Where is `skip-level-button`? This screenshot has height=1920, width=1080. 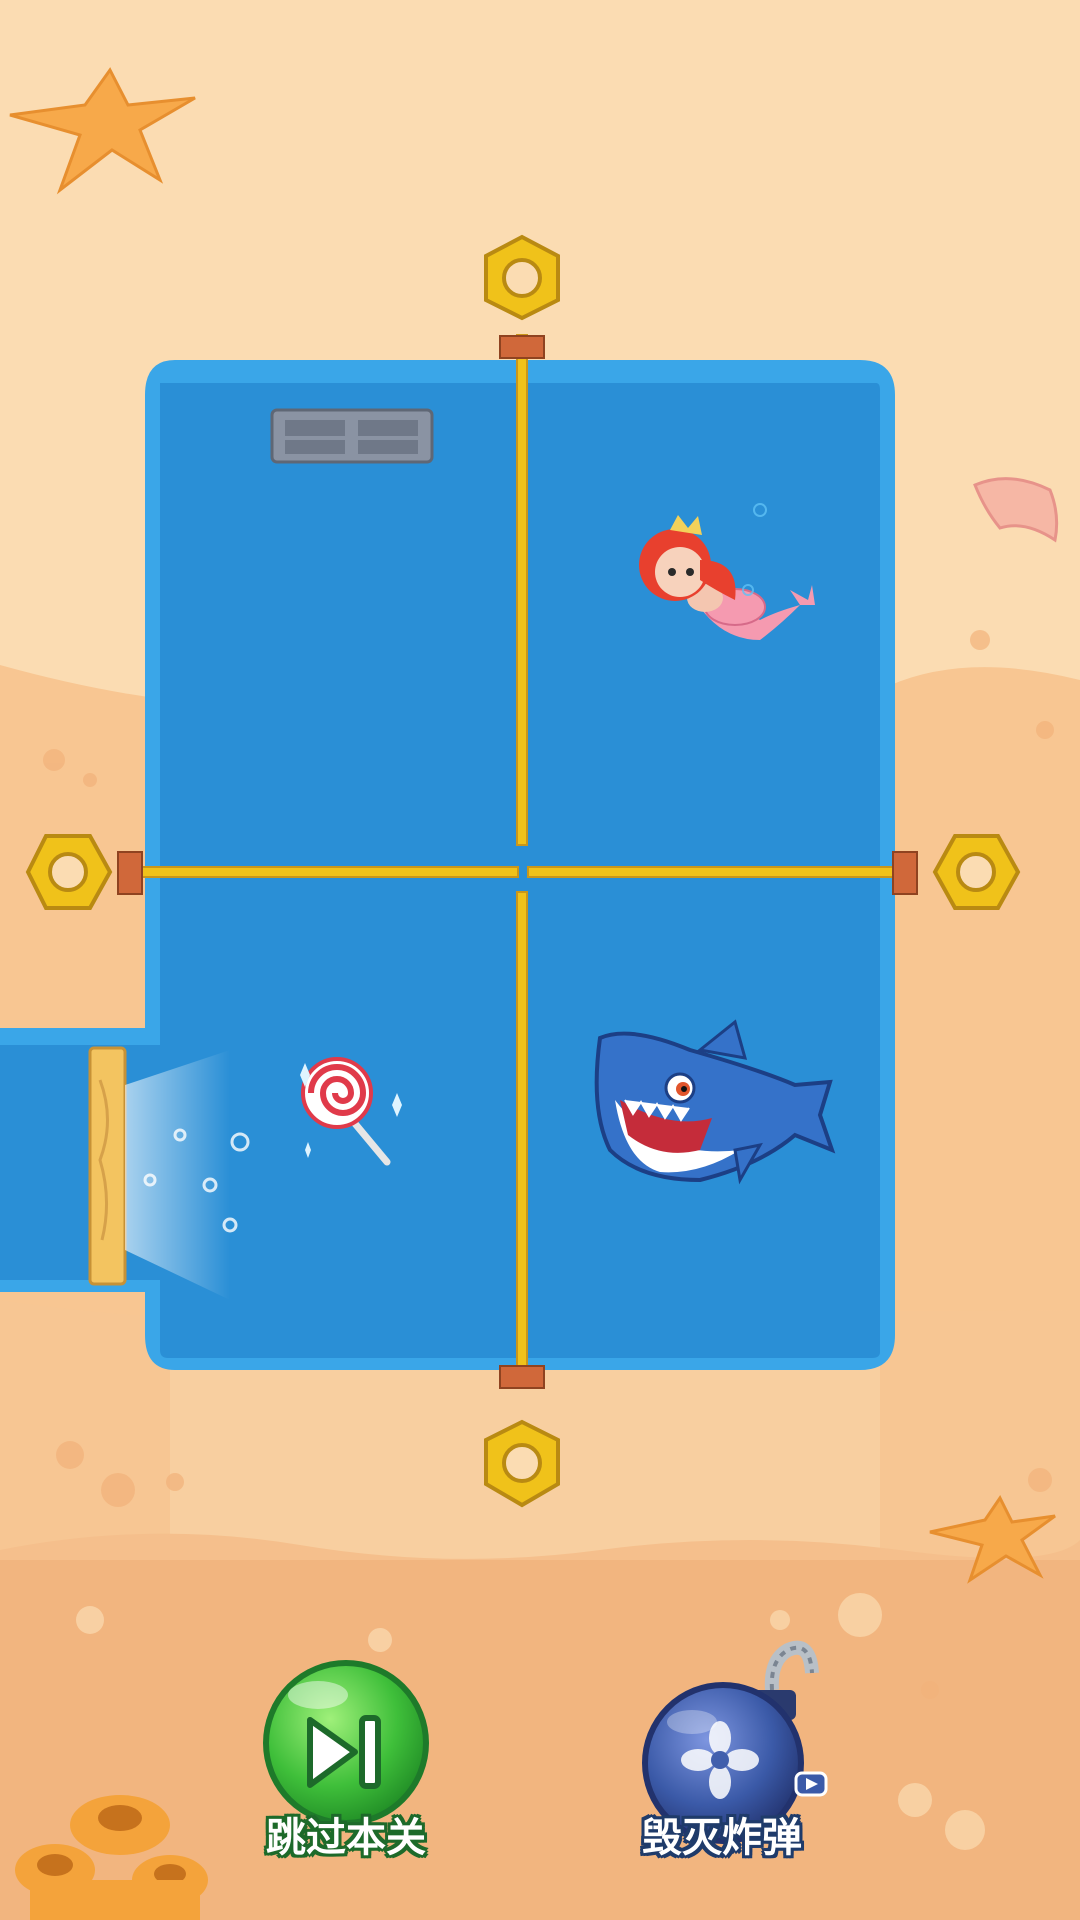 skip-level-button is located at coordinates (346, 1743).